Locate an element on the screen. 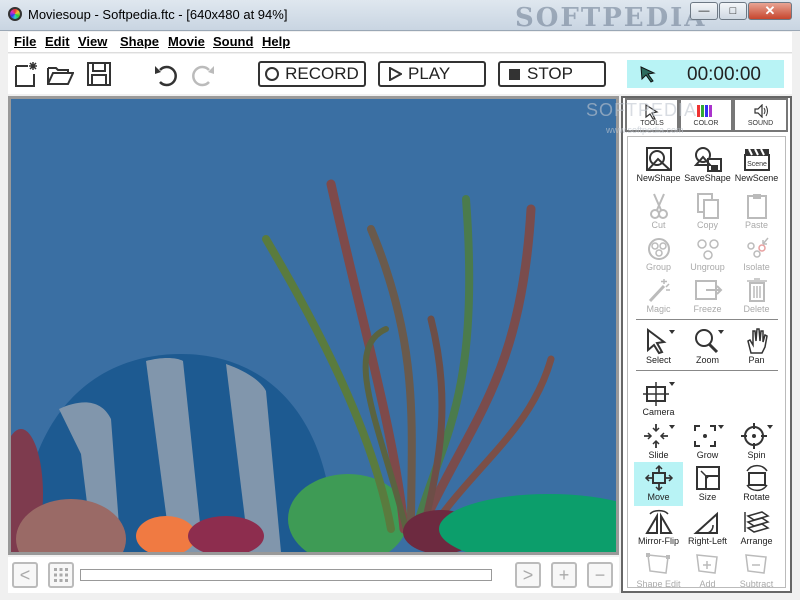 The image size is (800, 600). panel-watermark-url: www.softpedia.com is located at coordinates (645, 130).